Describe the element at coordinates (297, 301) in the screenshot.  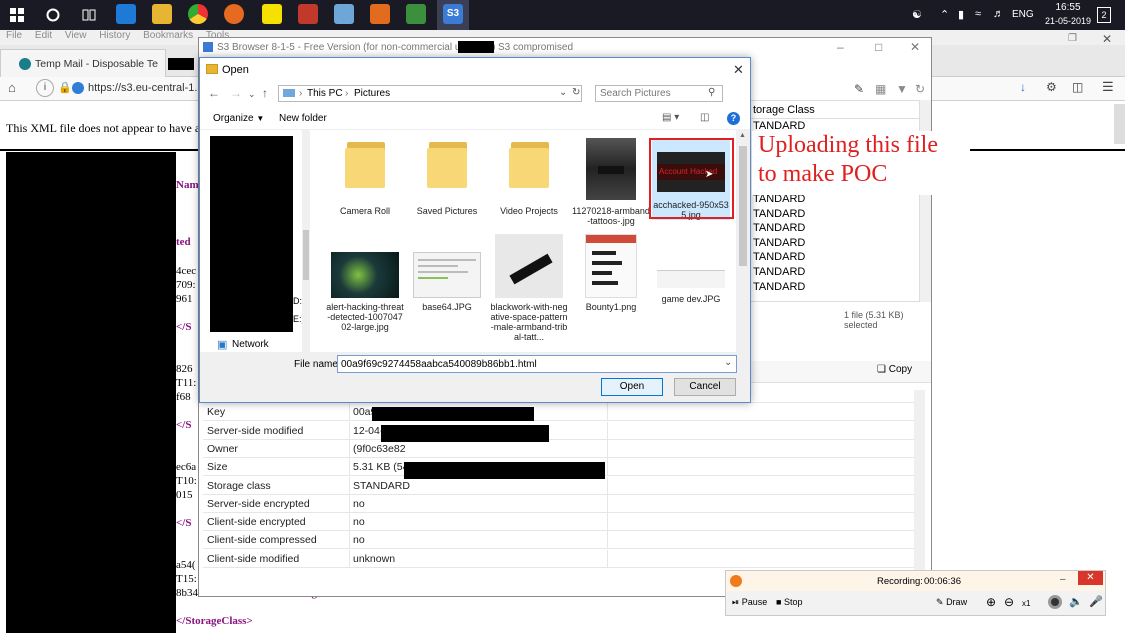
I see `drive-label-d: D:` at that location.